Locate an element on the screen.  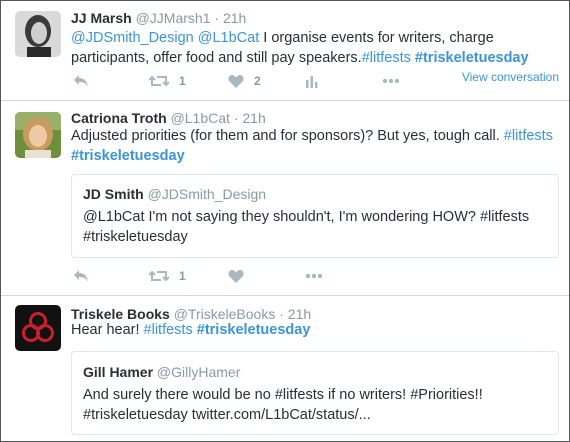
triskele-logo is located at coordinates (38, 328).